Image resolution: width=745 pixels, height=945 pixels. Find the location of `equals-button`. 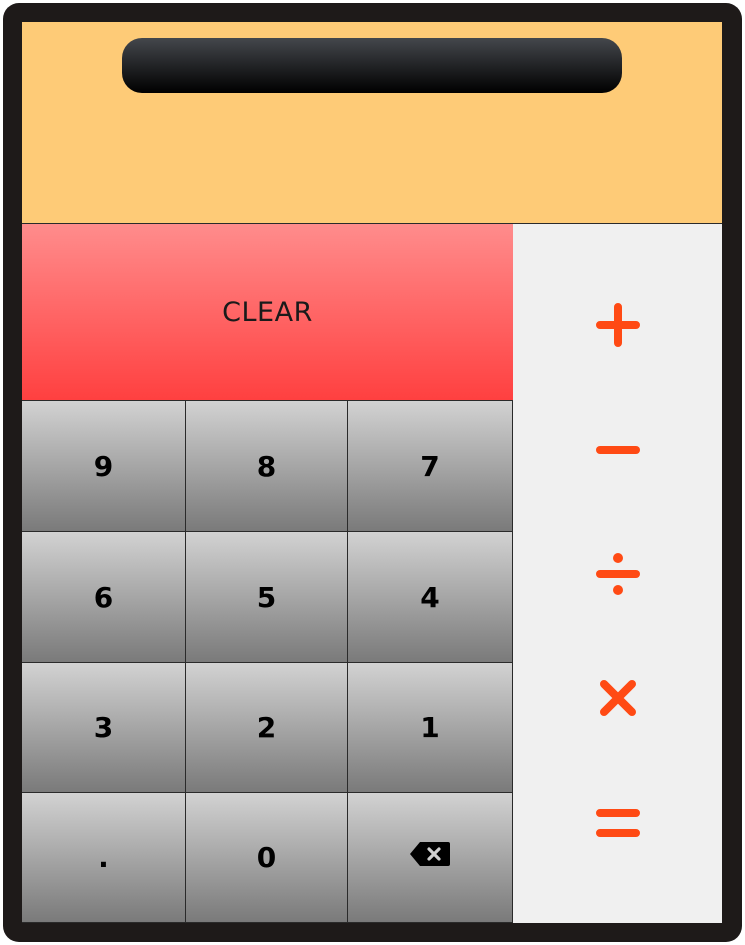

equals-button is located at coordinates (617, 823).